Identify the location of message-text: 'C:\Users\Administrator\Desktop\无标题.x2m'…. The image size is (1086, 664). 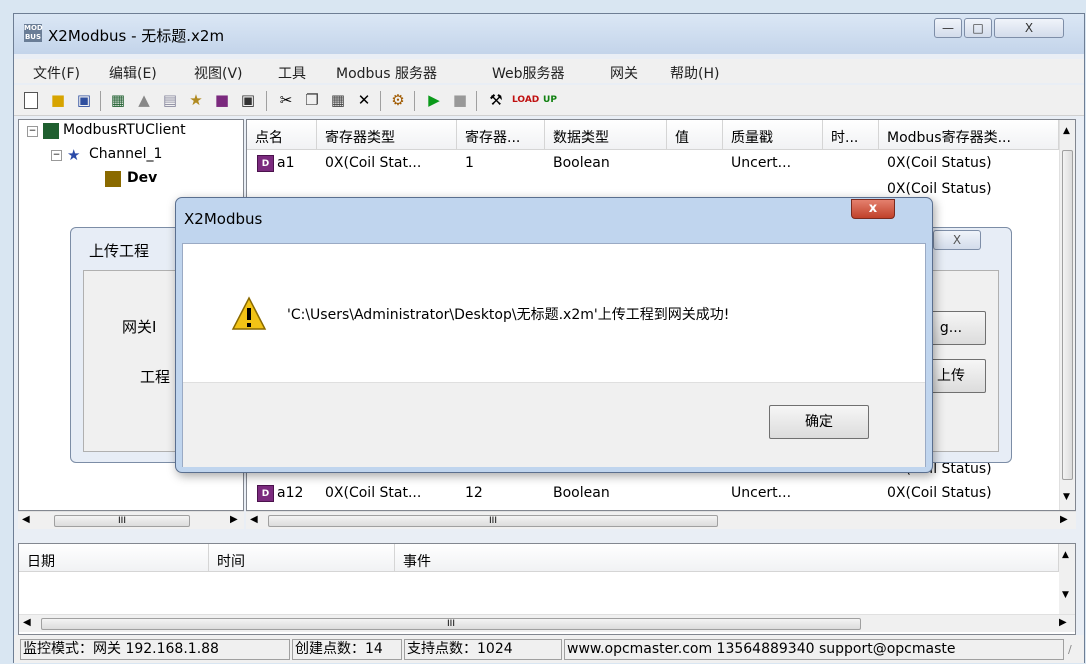
(508, 315).